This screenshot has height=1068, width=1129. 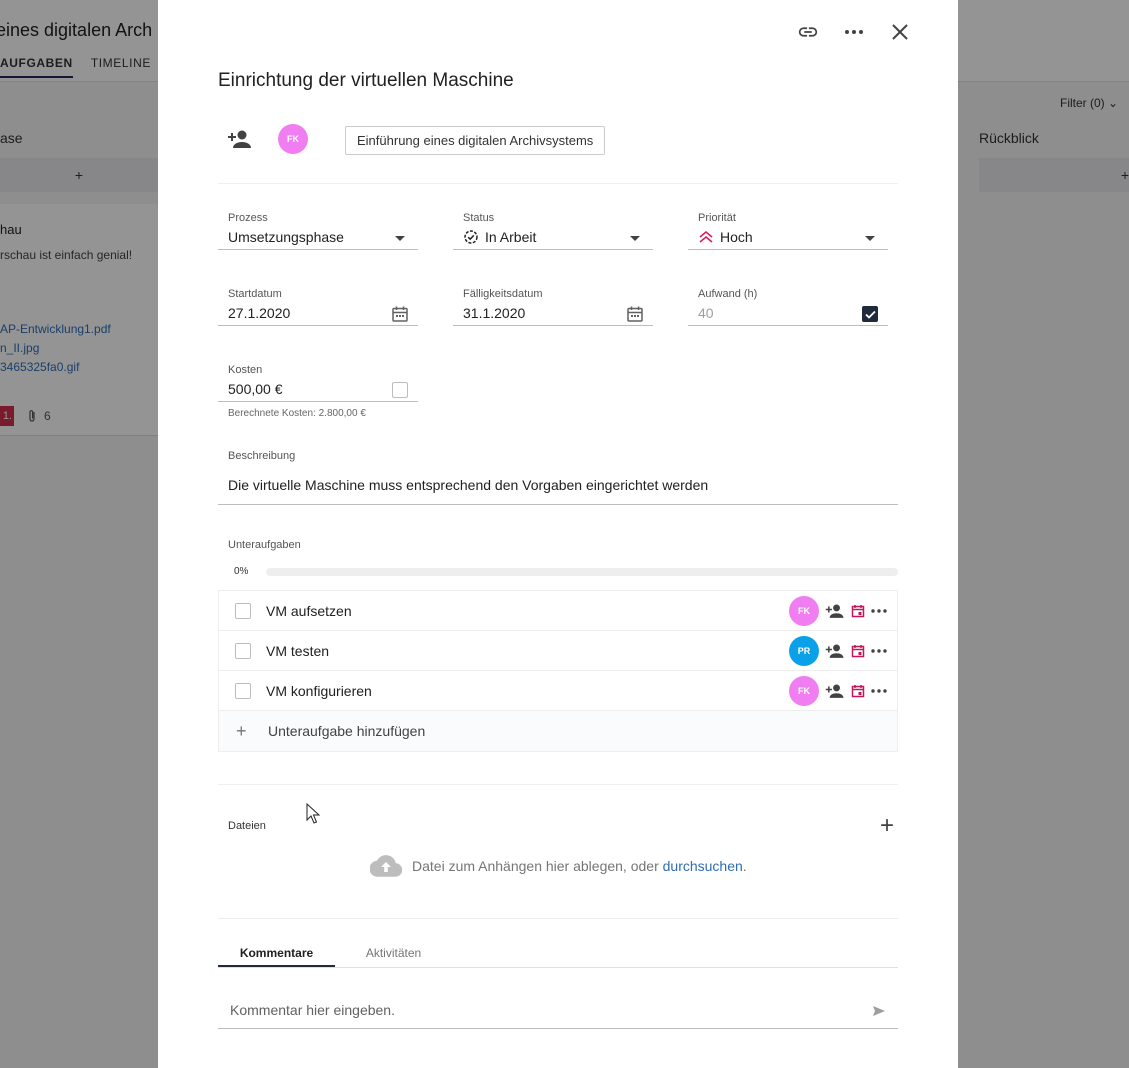 I want to click on checkbox-checked, so click(x=870, y=314).